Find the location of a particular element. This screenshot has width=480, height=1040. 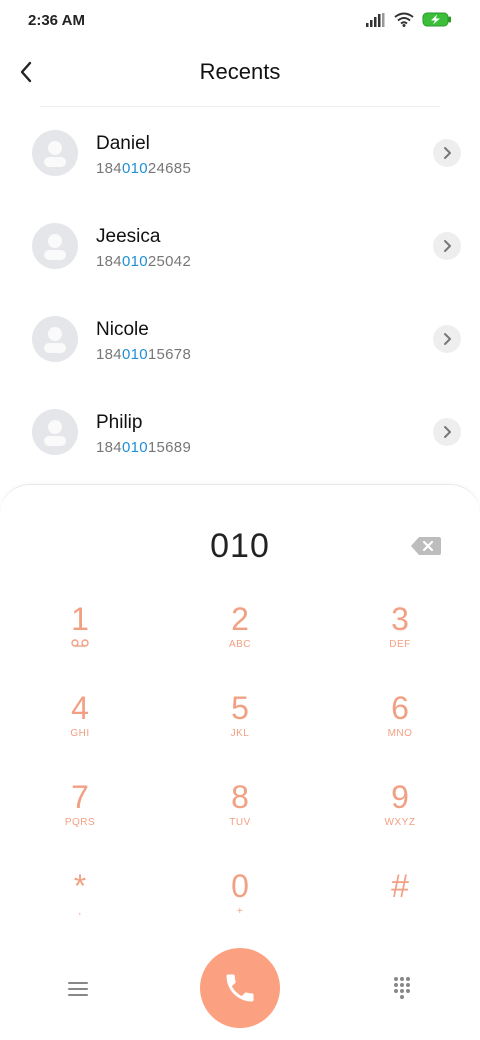

contact-number: 18401025042 is located at coordinates (144, 261).